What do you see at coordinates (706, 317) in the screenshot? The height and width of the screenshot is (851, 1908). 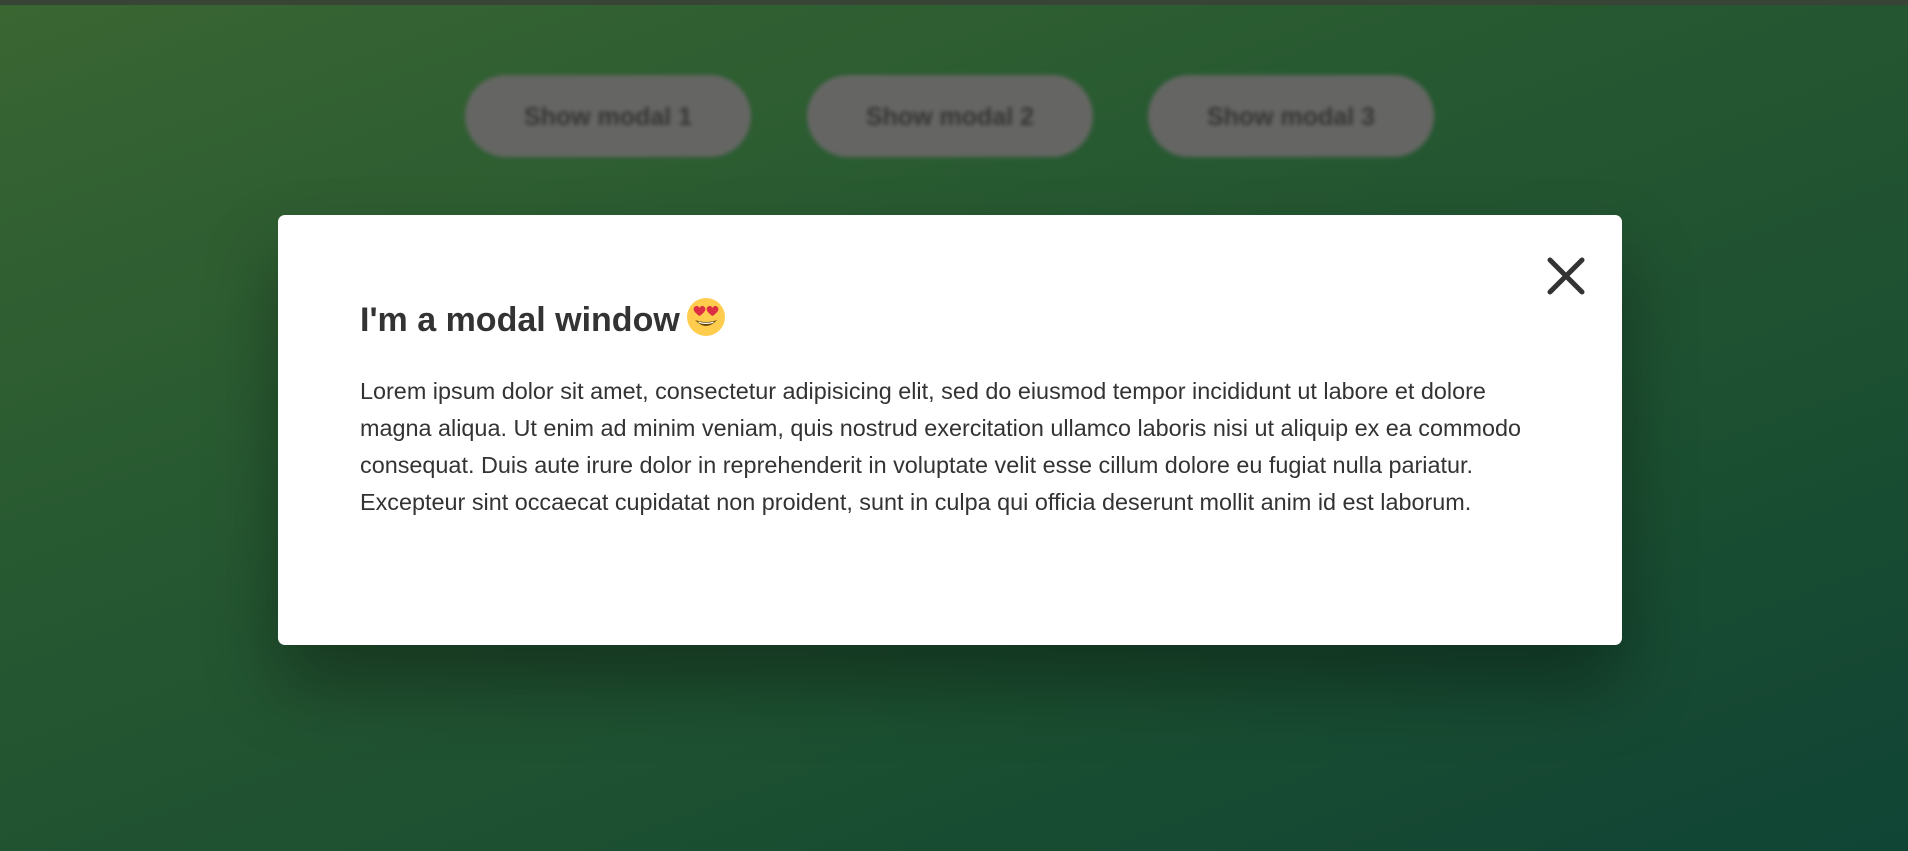 I see `heart-eyes-emoji-icon` at bounding box center [706, 317].